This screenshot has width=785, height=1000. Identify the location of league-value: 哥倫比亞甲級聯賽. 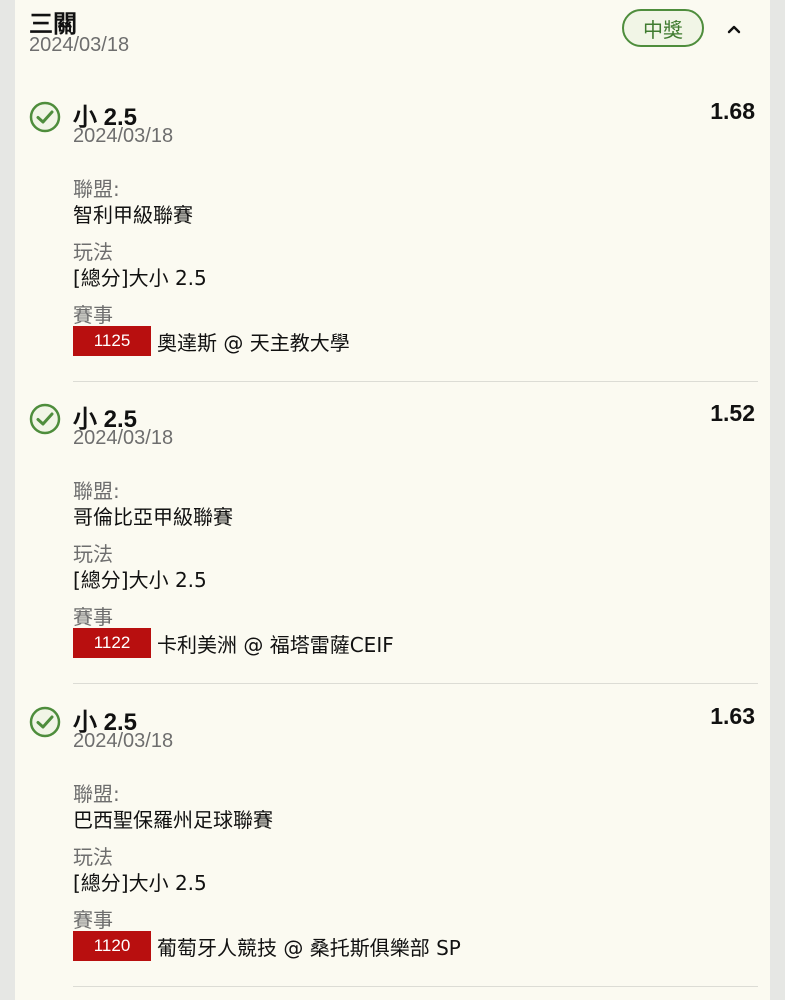
(153, 517).